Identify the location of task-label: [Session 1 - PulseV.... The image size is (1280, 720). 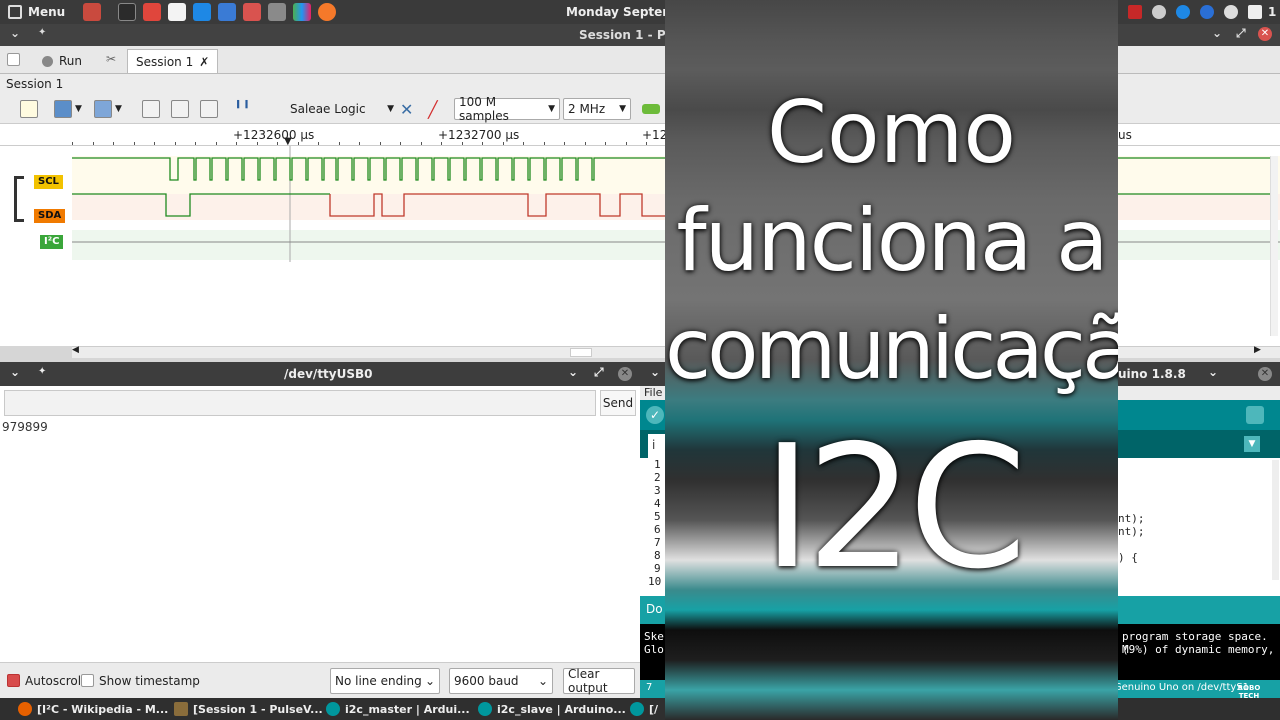
(258, 709).